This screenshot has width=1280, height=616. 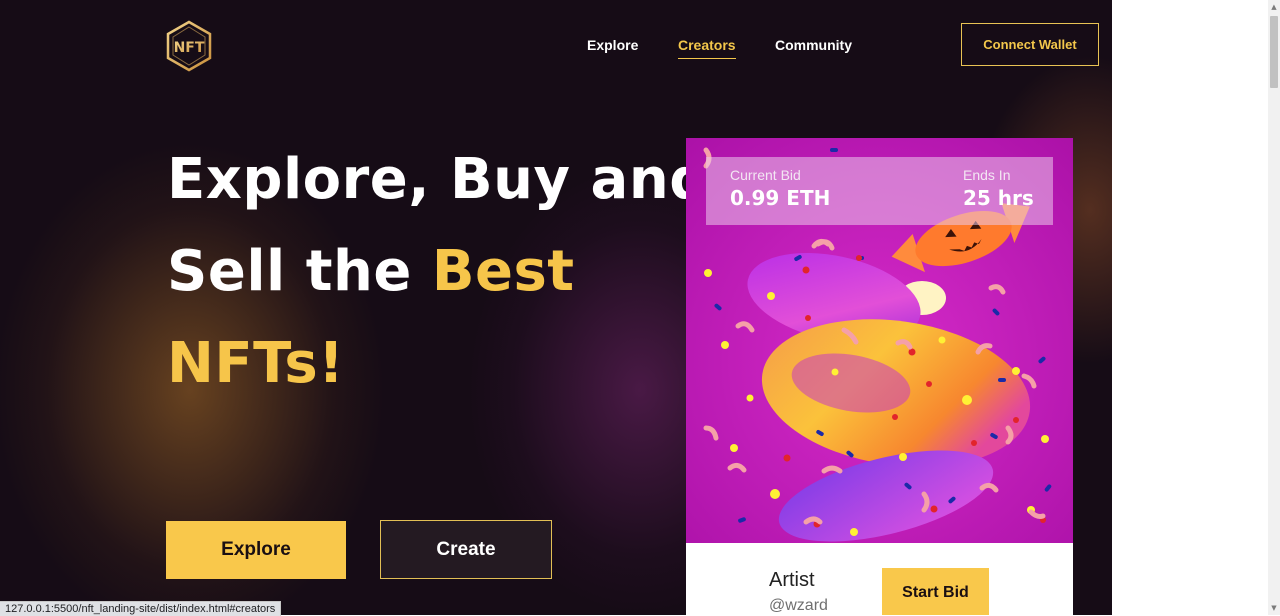 I want to click on logo-text: NFT, so click(x=189, y=48).